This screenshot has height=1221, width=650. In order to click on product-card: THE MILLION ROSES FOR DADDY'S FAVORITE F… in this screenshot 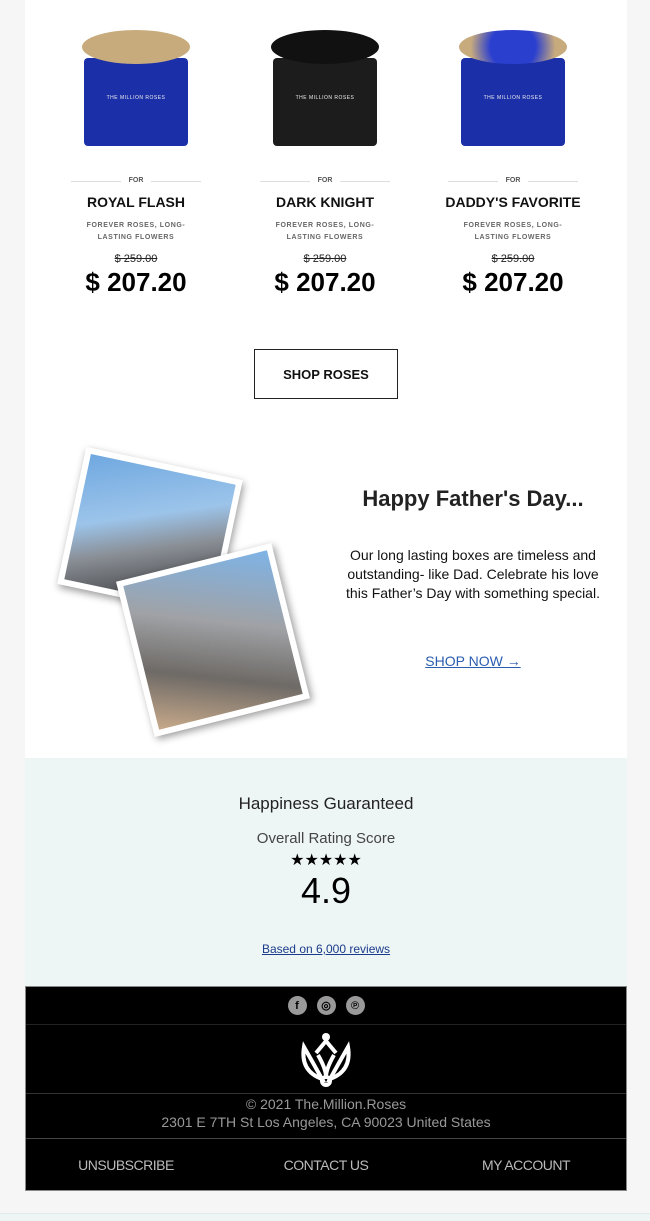, I will do `click(513, 149)`.